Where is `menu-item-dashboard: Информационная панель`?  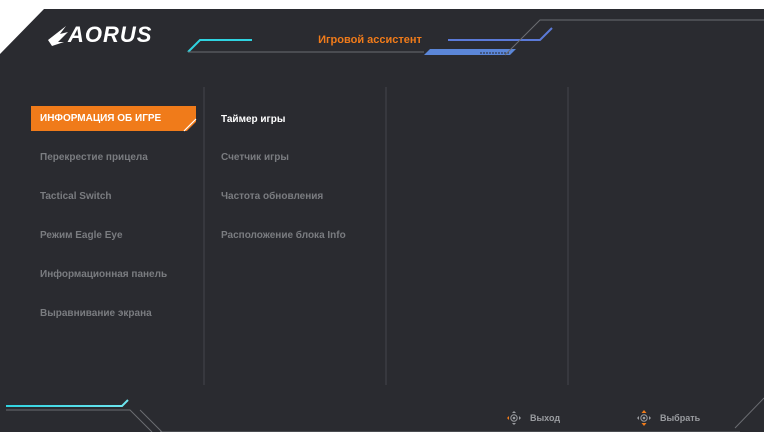 menu-item-dashboard: Информационная панель is located at coordinates (103, 274).